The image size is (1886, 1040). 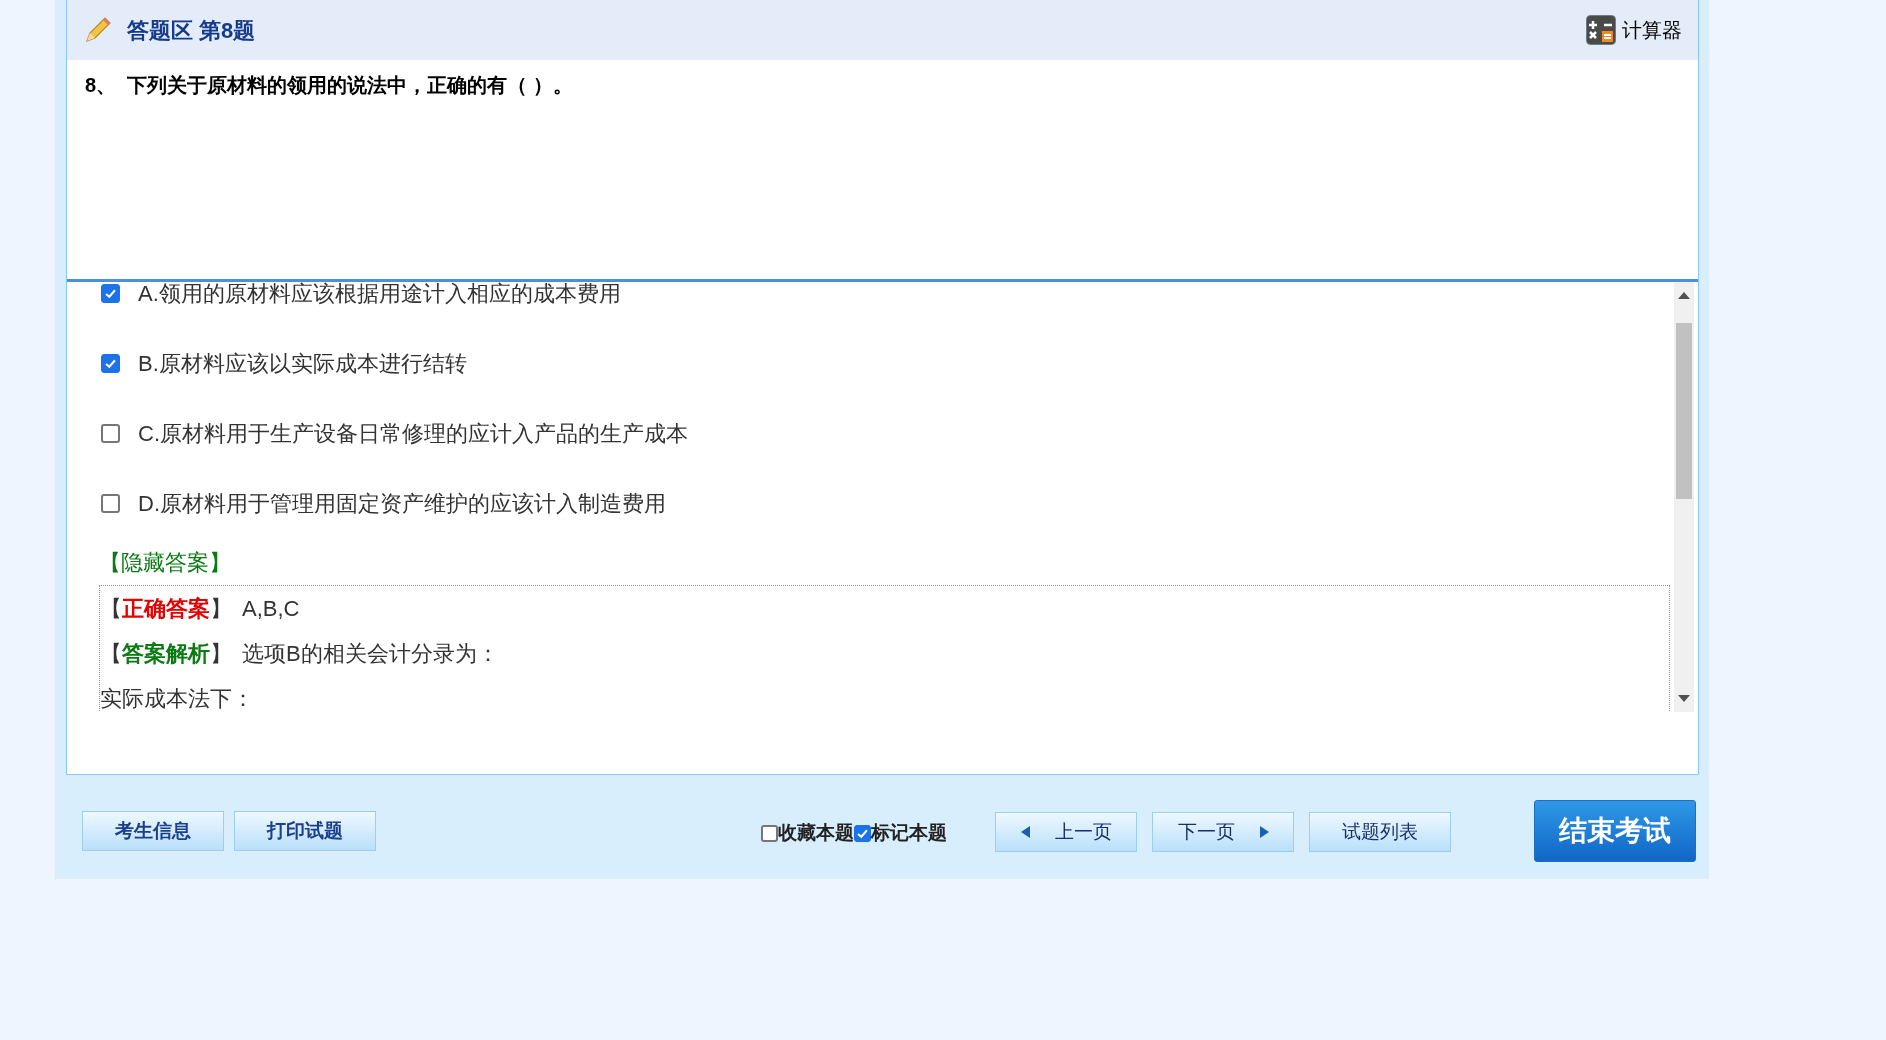 I want to click on analysis-label: 【答案解析】, so click(x=166, y=654).